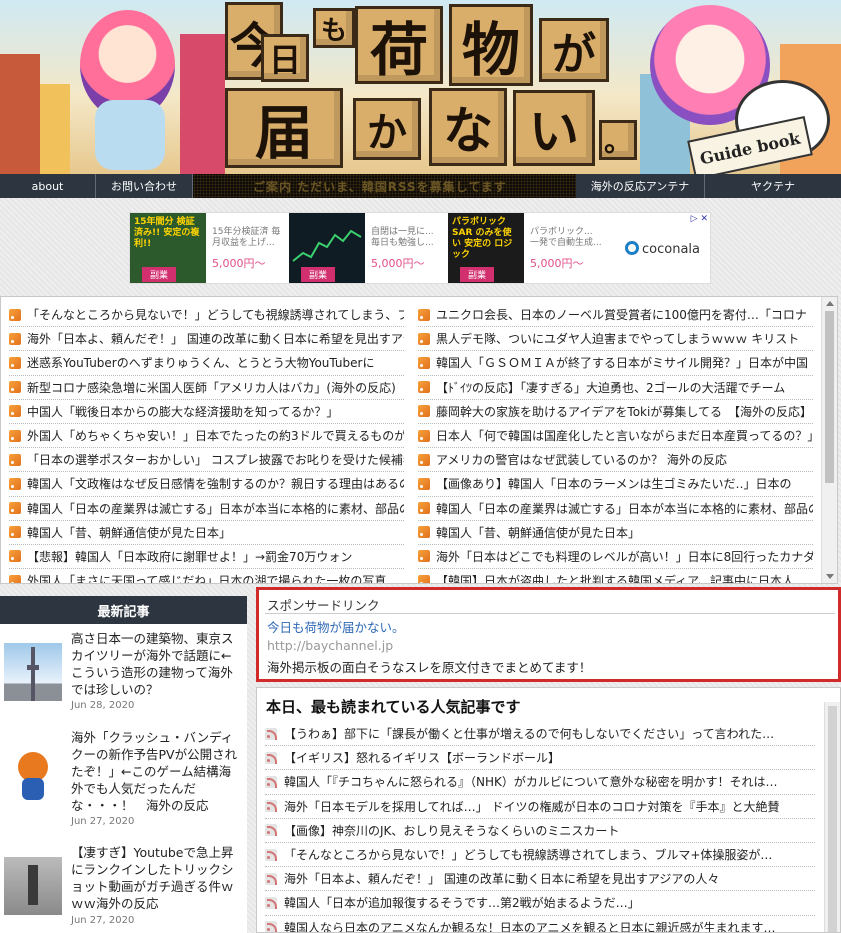 This screenshot has height=933, width=841. What do you see at coordinates (624, 435) in the screenshot?
I see `rss-list-item-title: 日本人「何で韓国は国産化したと言いながらまだ日本産買ってるの？」` at bounding box center [624, 435].